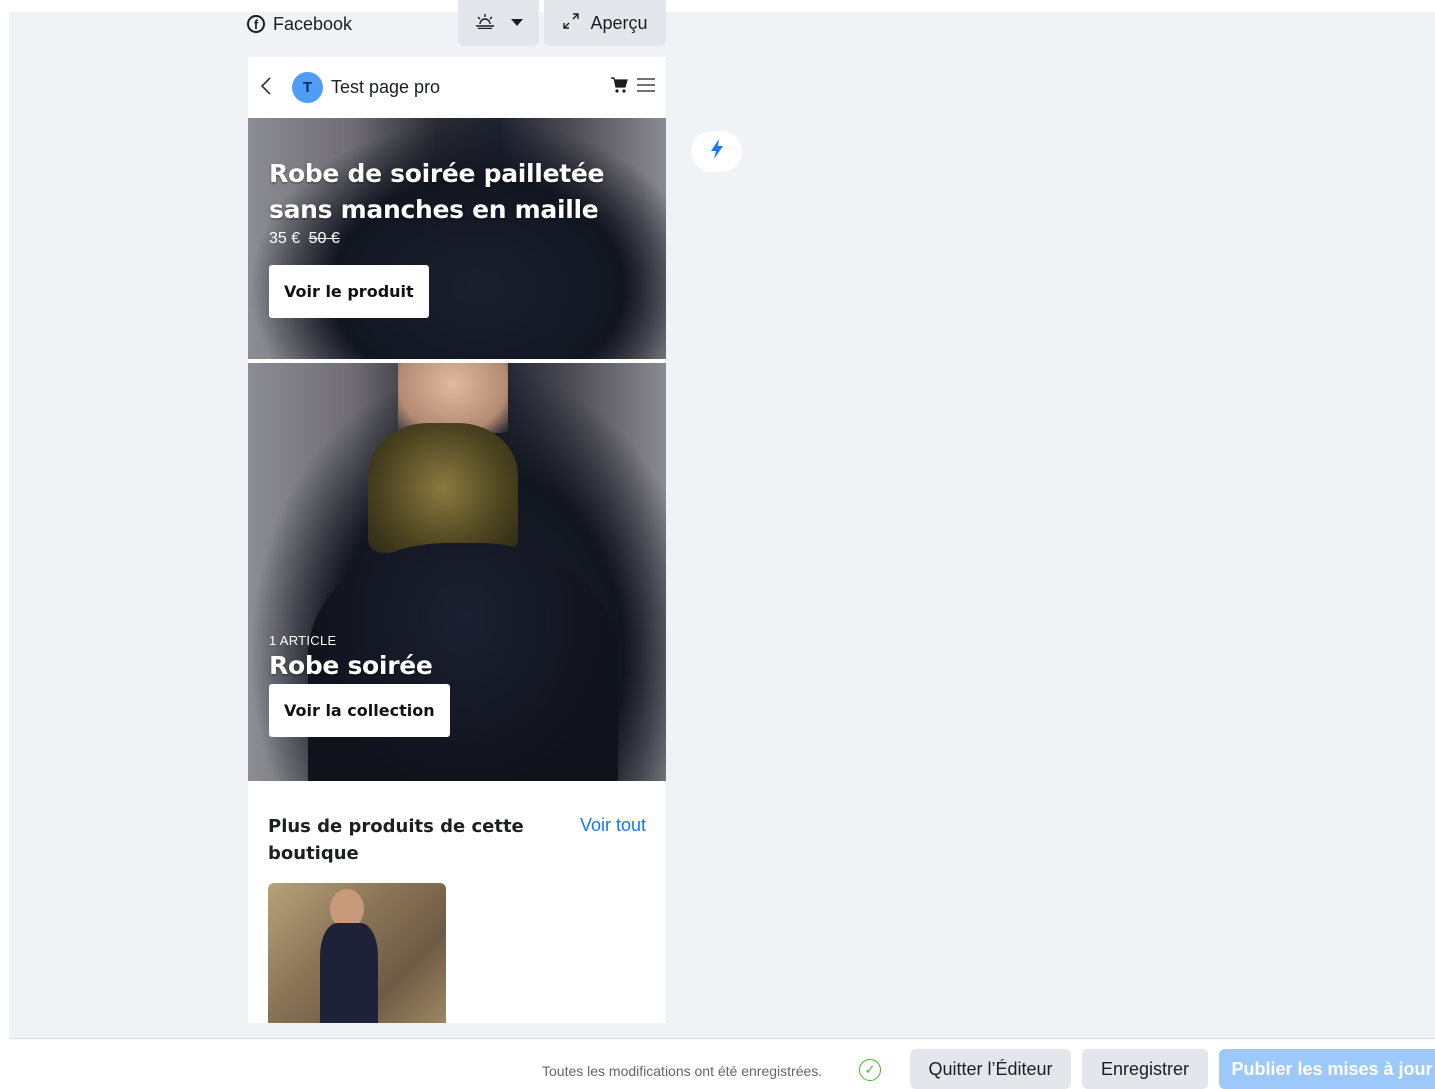 The image size is (1435, 1089). I want to click on preview-button: Aperçu, so click(605, 23).